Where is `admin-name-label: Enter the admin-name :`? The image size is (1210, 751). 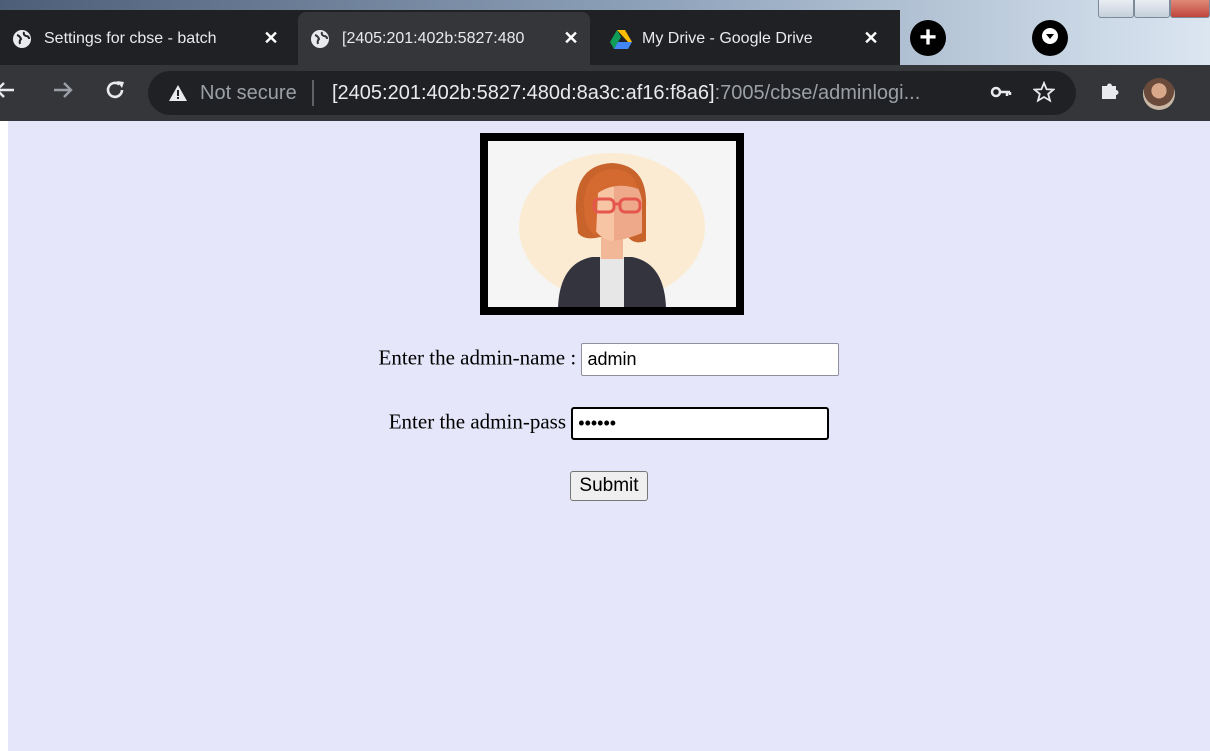
admin-name-label: Enter the admin-name : is located at coordinates (477, 357).